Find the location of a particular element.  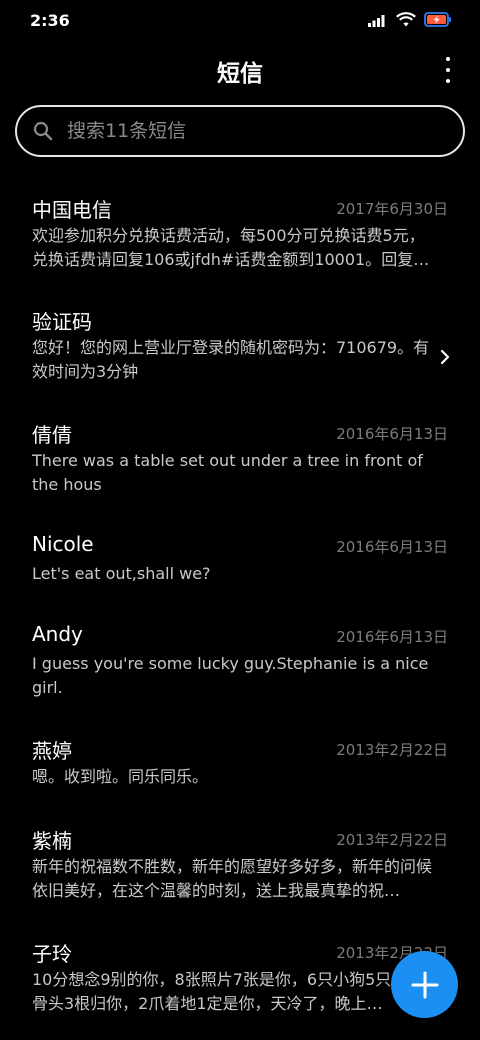

chevron-right-icon is located at coordinates (445, 357).